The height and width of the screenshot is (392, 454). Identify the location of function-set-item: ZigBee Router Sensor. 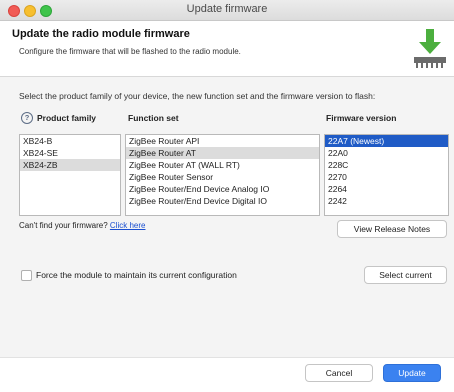
(222, 177).